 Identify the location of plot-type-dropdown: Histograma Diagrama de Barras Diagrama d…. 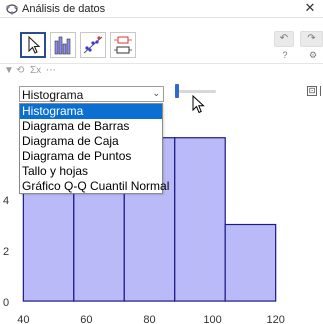
(94, 148).